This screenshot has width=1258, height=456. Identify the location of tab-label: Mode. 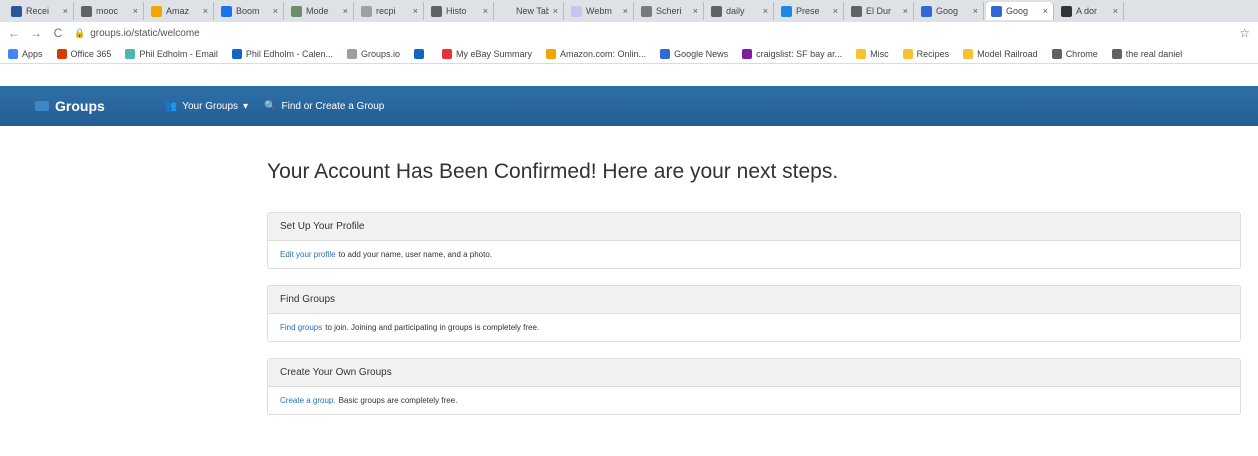
(317, 11).